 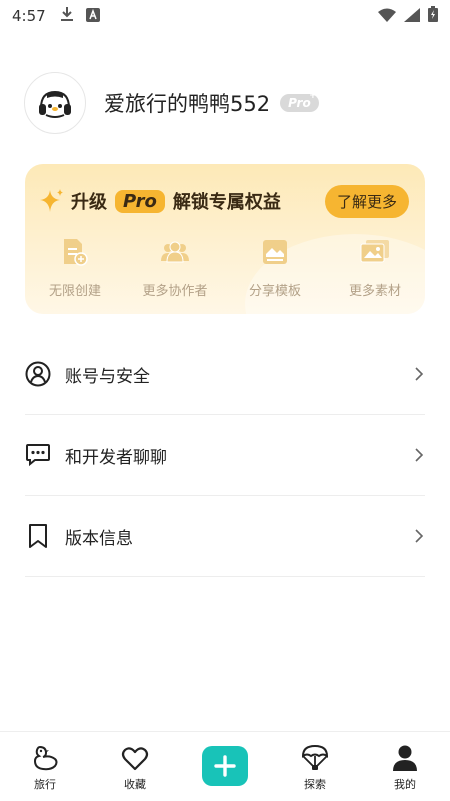 I want to click on bottom-nav: 旅行 收藏 探索 我的, so click(x=225, y=766).